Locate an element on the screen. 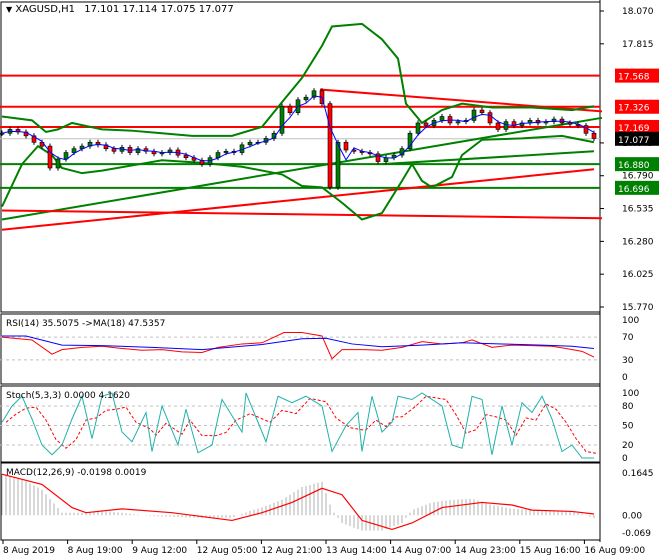 The width and height of the screenshot is (660, 560). level-price-label: 16.696 is located at coordinates (634, 190).